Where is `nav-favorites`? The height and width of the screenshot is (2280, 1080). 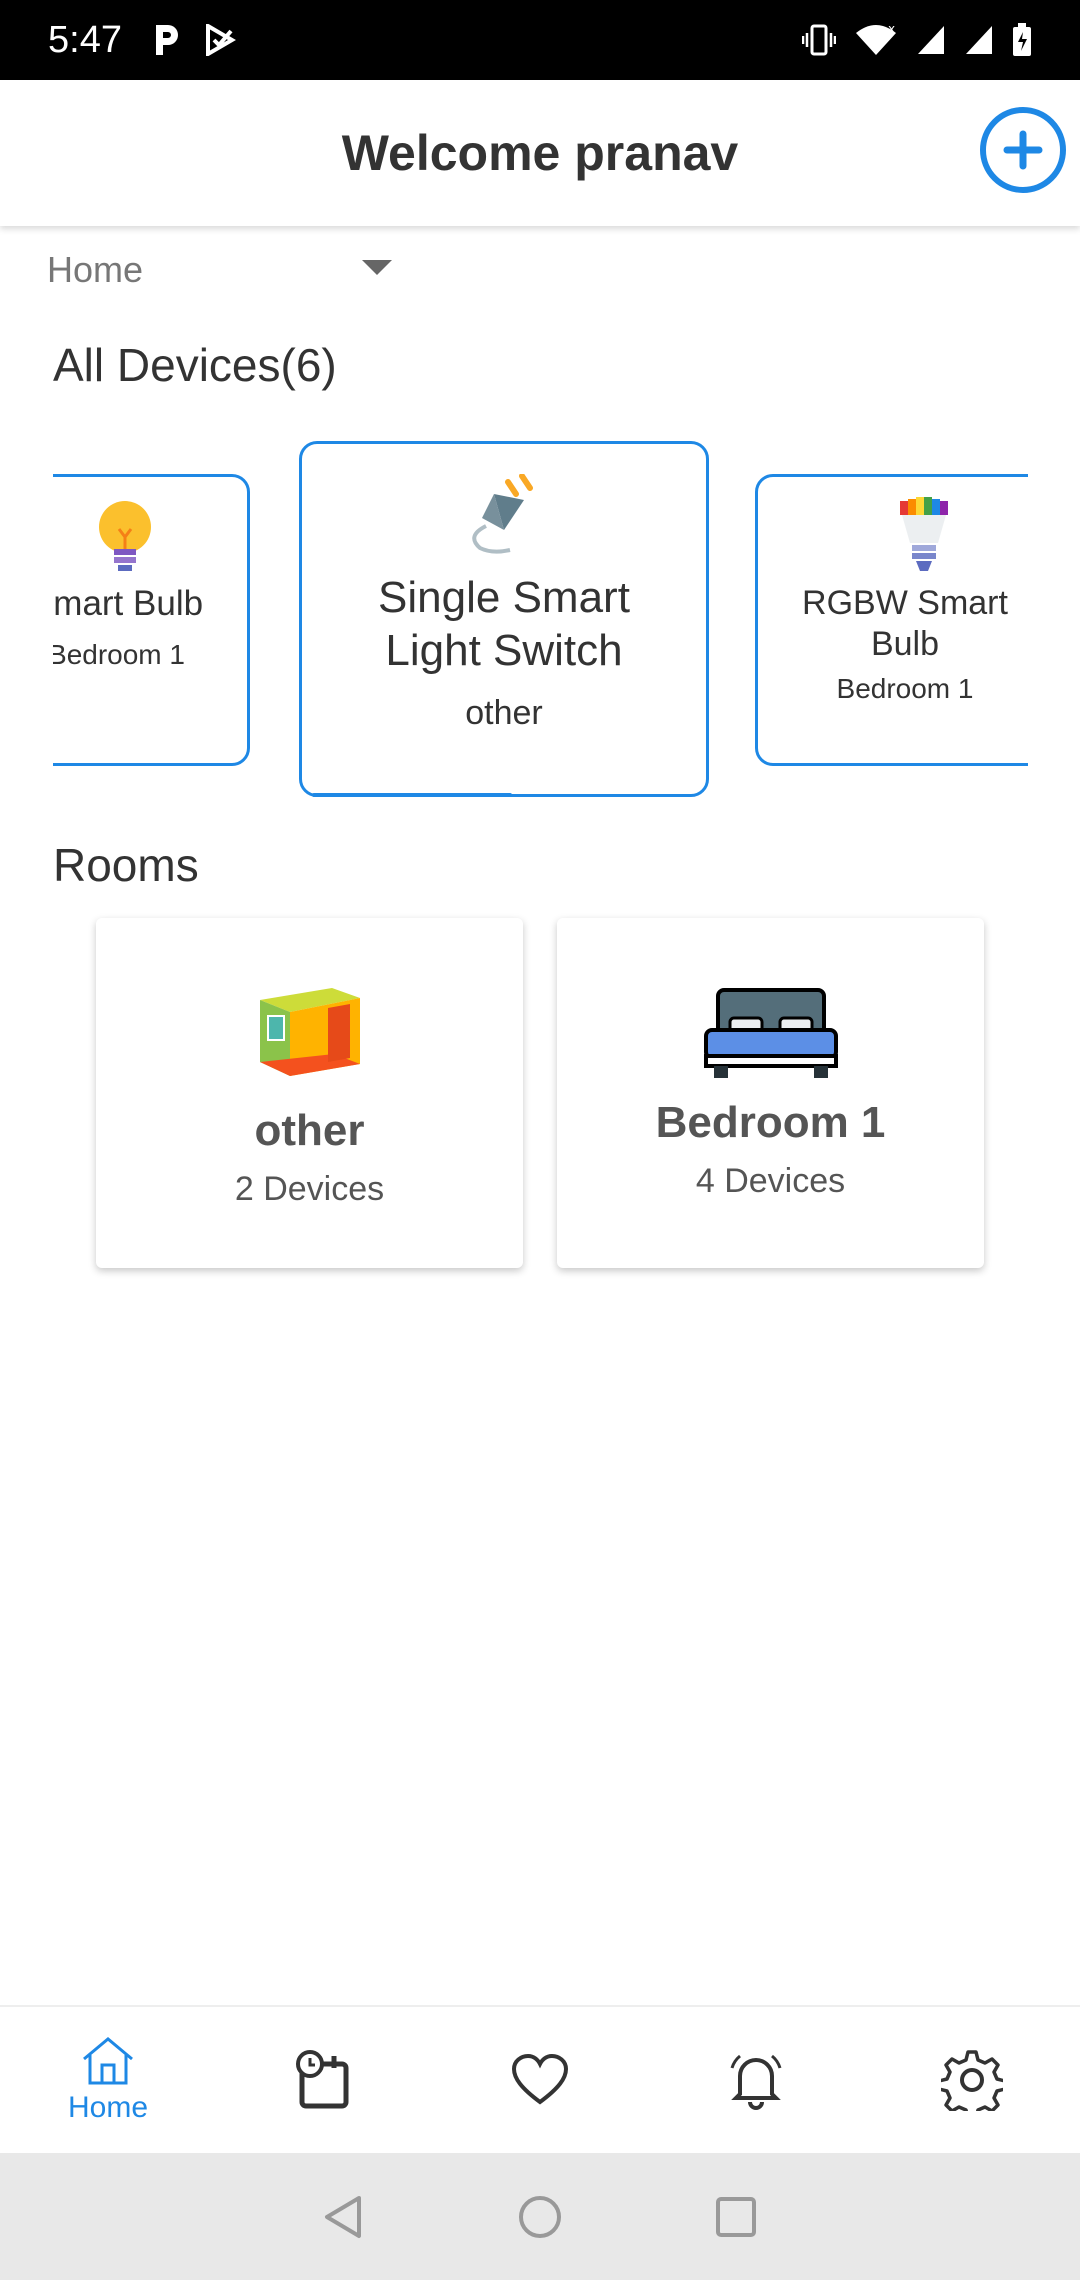 nav-favorites is located at coordinates (540, 2080).